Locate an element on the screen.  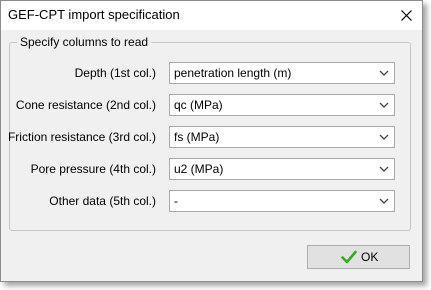
friction-resistance-select: fs (MPa) is located at coordinates (282, 137).